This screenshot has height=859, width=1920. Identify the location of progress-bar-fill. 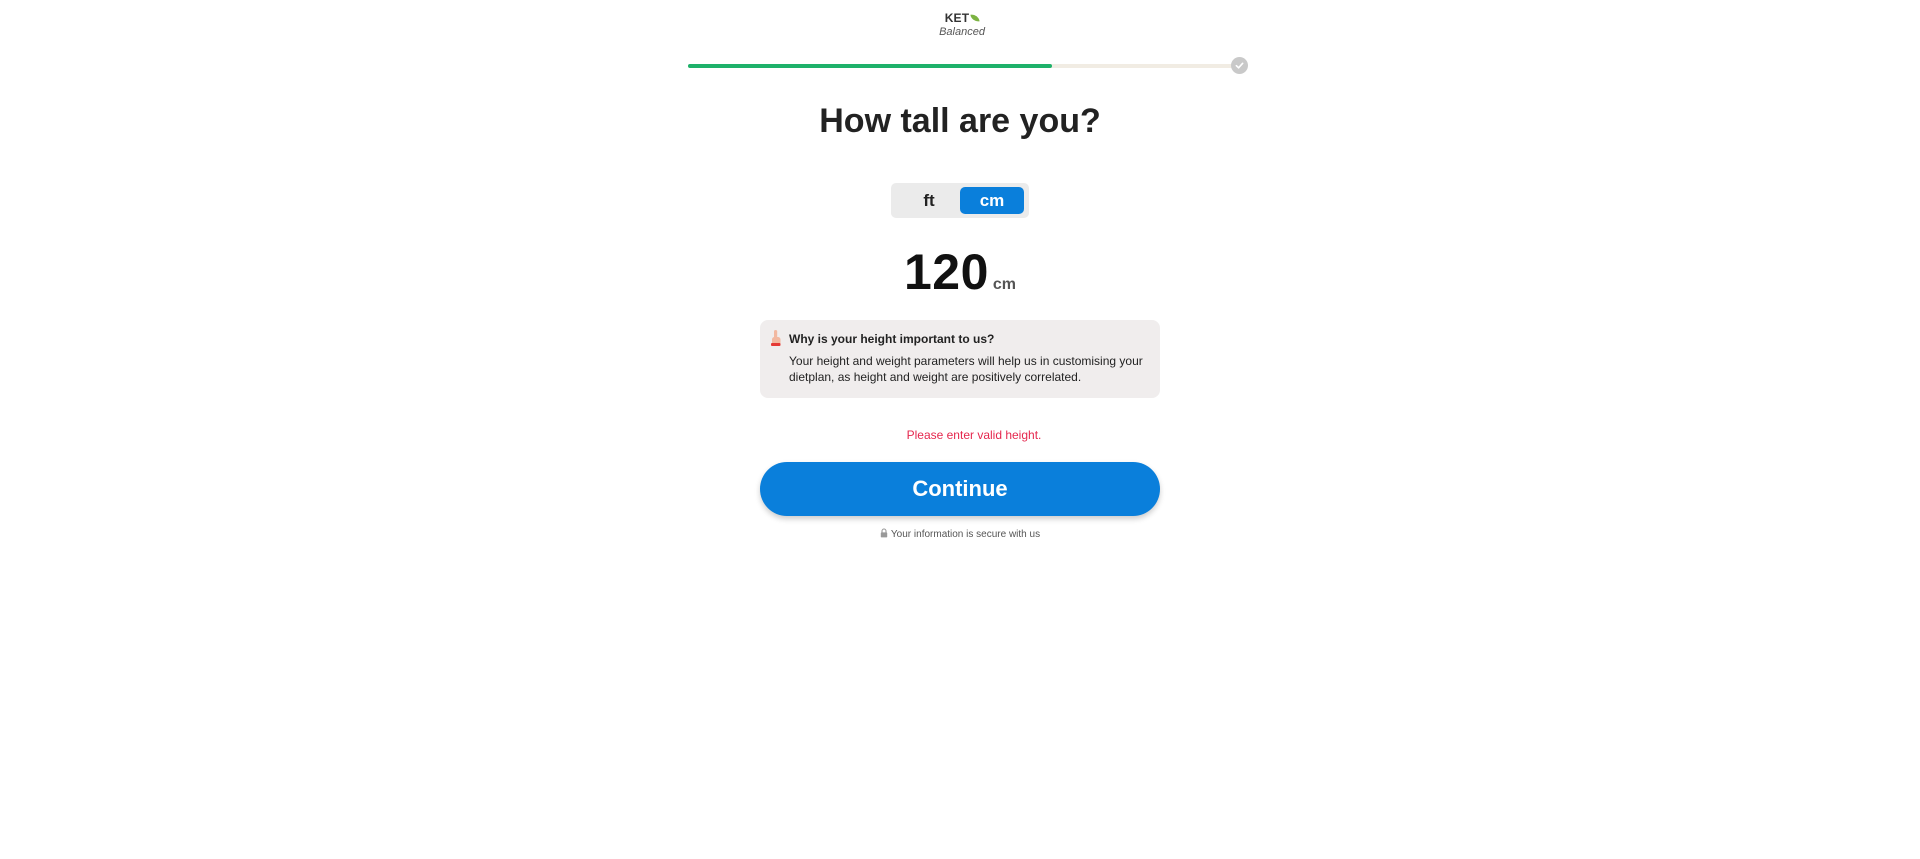
(870, 66).